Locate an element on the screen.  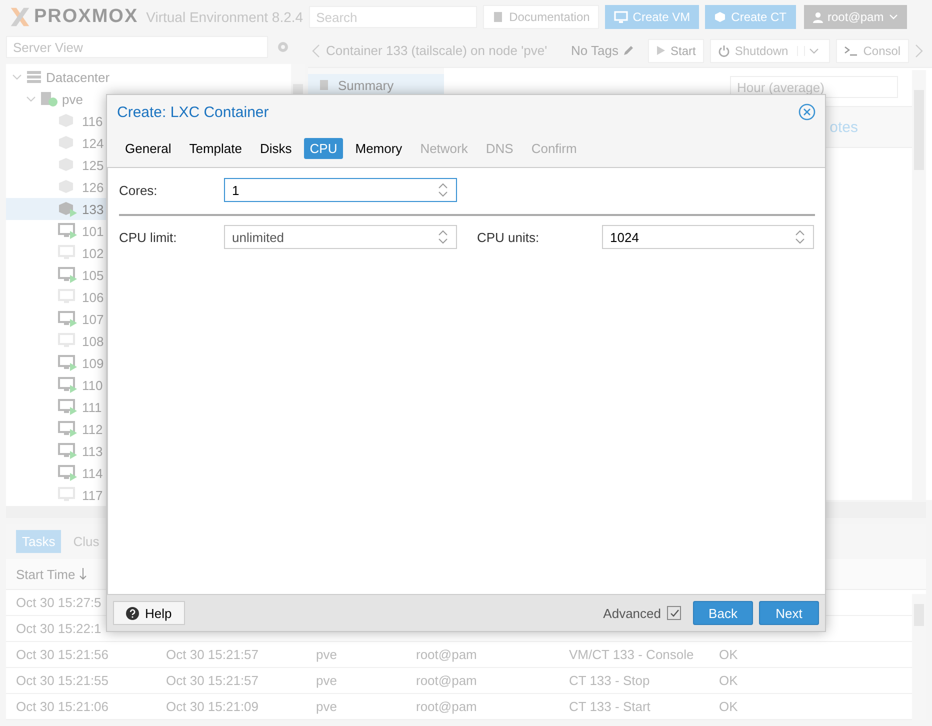
table-cell-text: Oct 30 15:27:5 is located at coordinates (59, 602).